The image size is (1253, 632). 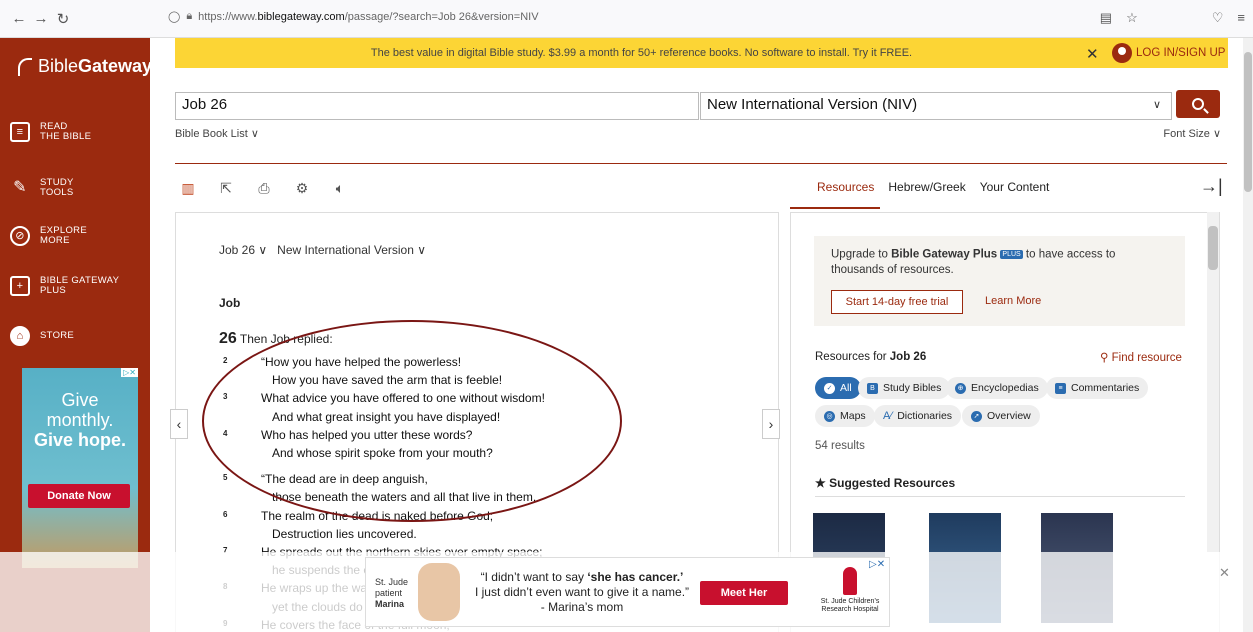 I want to click on plus-badge: PLUS, so click(x=1011, y=254).